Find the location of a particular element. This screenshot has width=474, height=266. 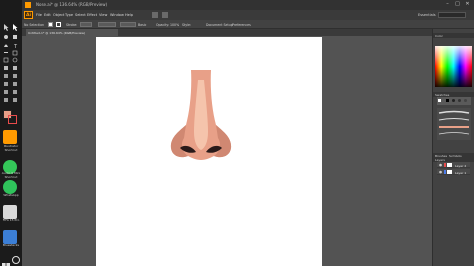

tools-panel: T is located at coordinates (11, 143).